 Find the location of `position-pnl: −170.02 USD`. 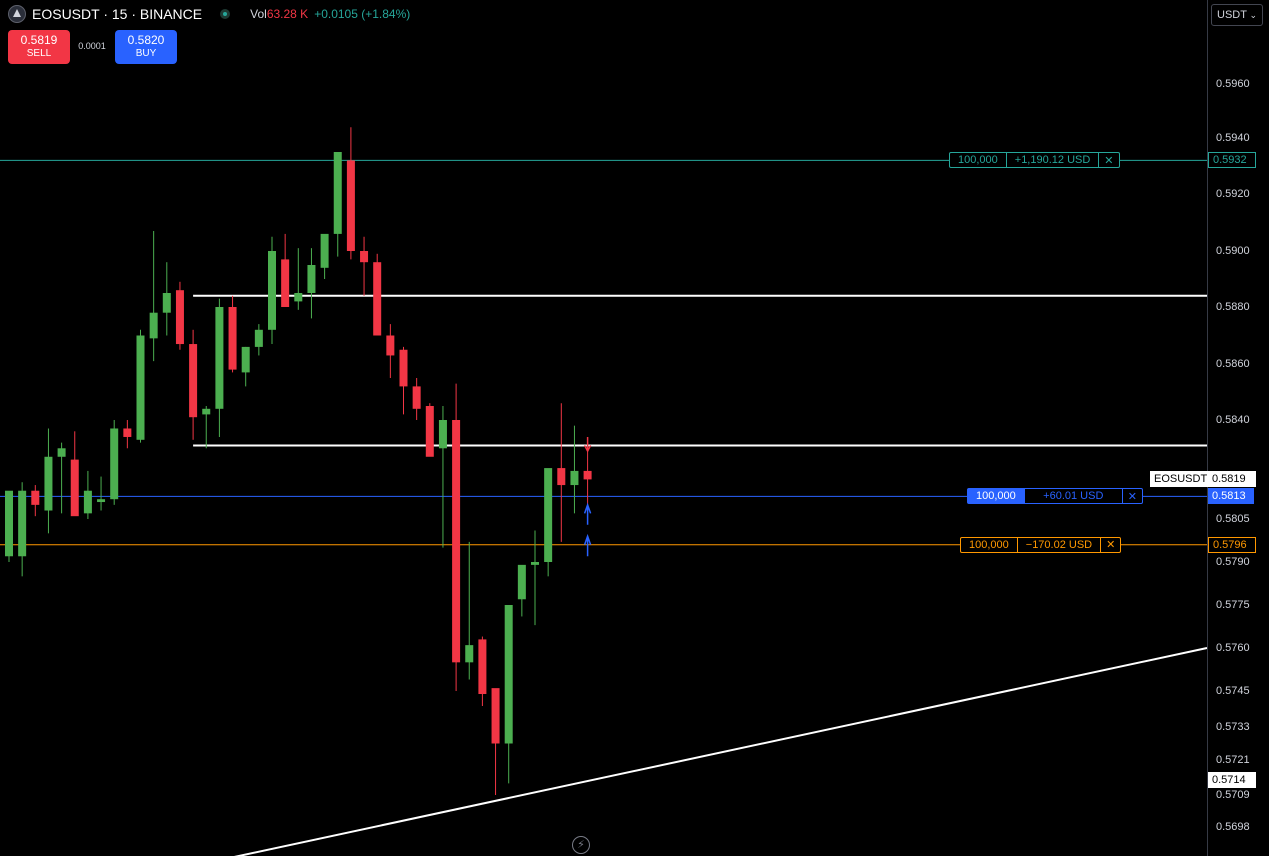

position-pnl: −170.02 USD is located at coordinates (1059, 544).